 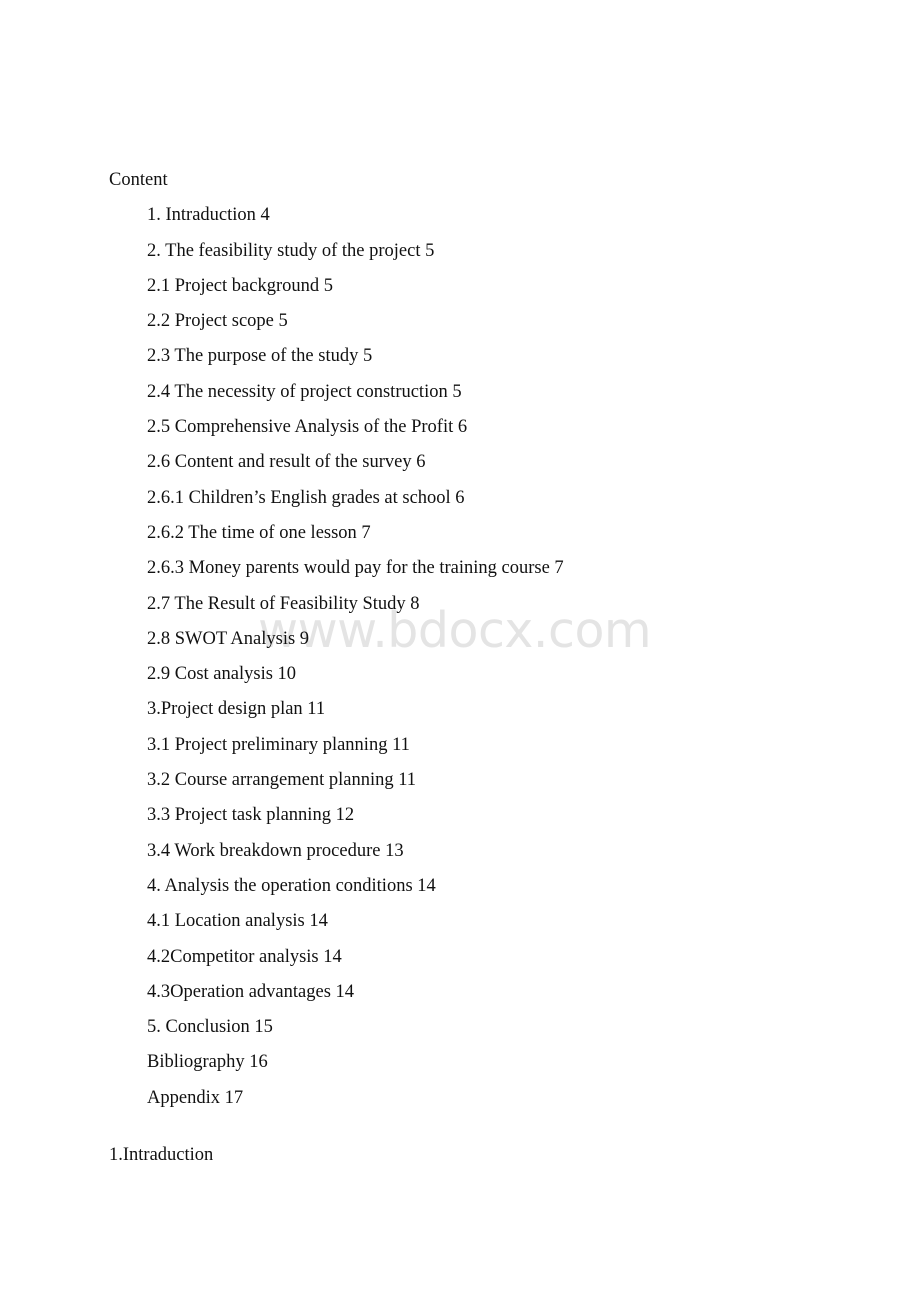 What do you see at coordinates (533, 1027) in the screenshot?
I see `toc-entry: 5. Conclusion 15` at bounding box center [533, 1027].